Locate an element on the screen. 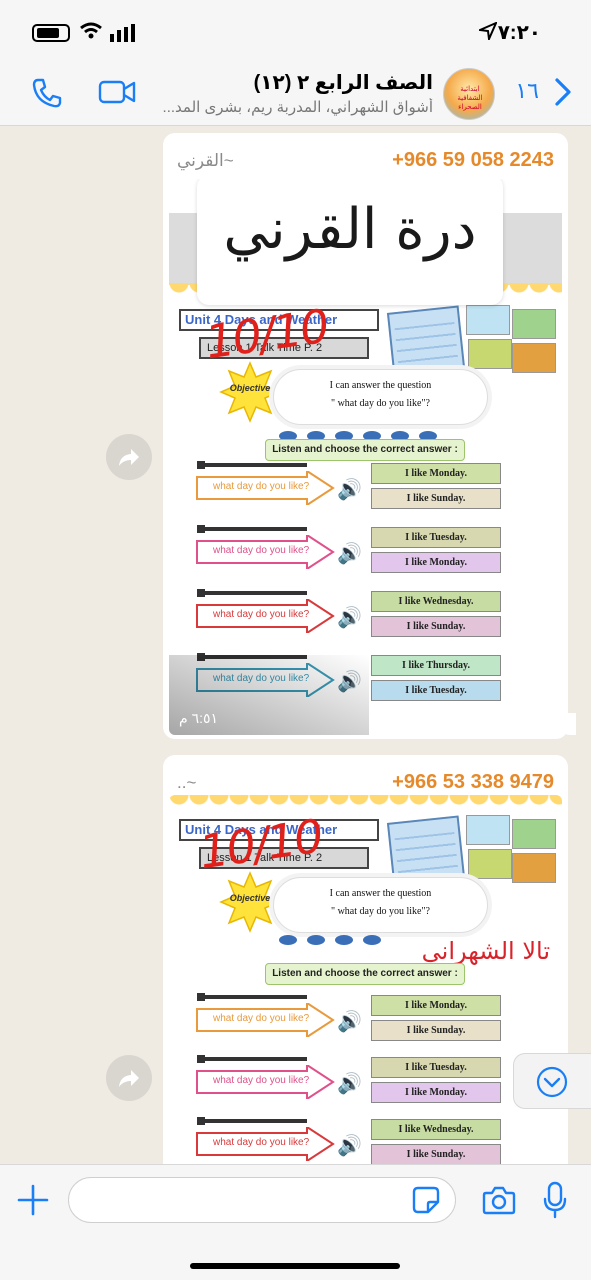  scroll-down-button is located at coordinates (552, 1081).